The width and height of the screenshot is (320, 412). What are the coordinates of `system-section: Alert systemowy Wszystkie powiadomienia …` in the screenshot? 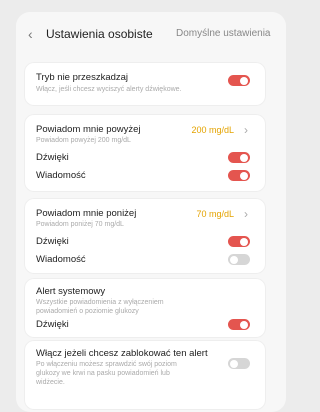 It's located at (145, 308).